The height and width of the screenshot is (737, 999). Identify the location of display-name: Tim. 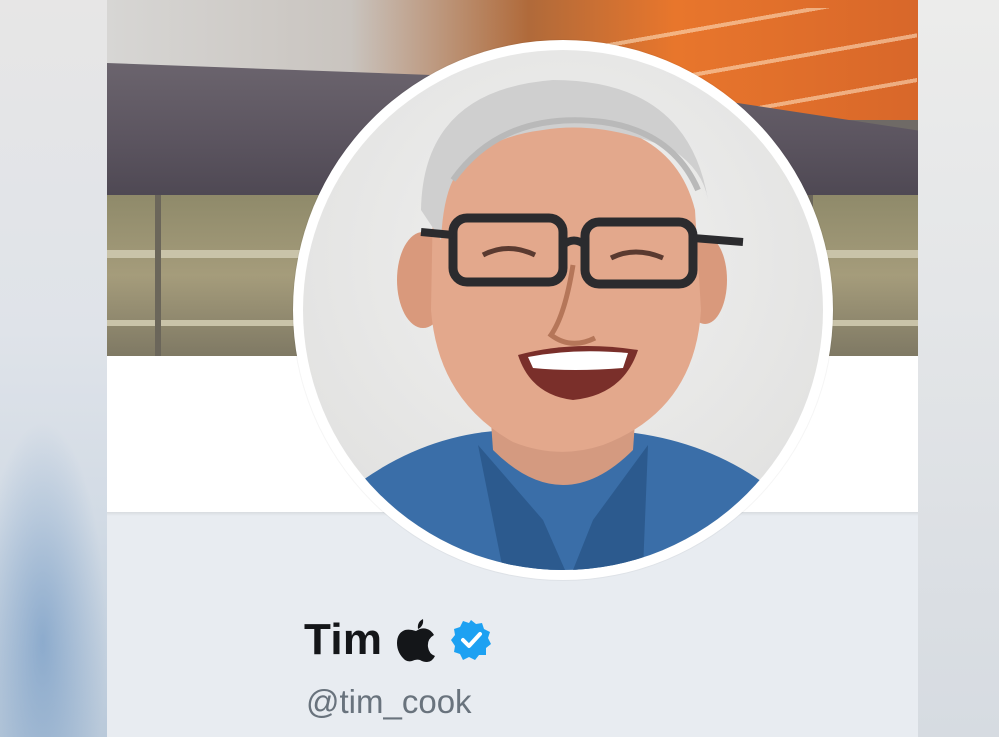
(343, 640).